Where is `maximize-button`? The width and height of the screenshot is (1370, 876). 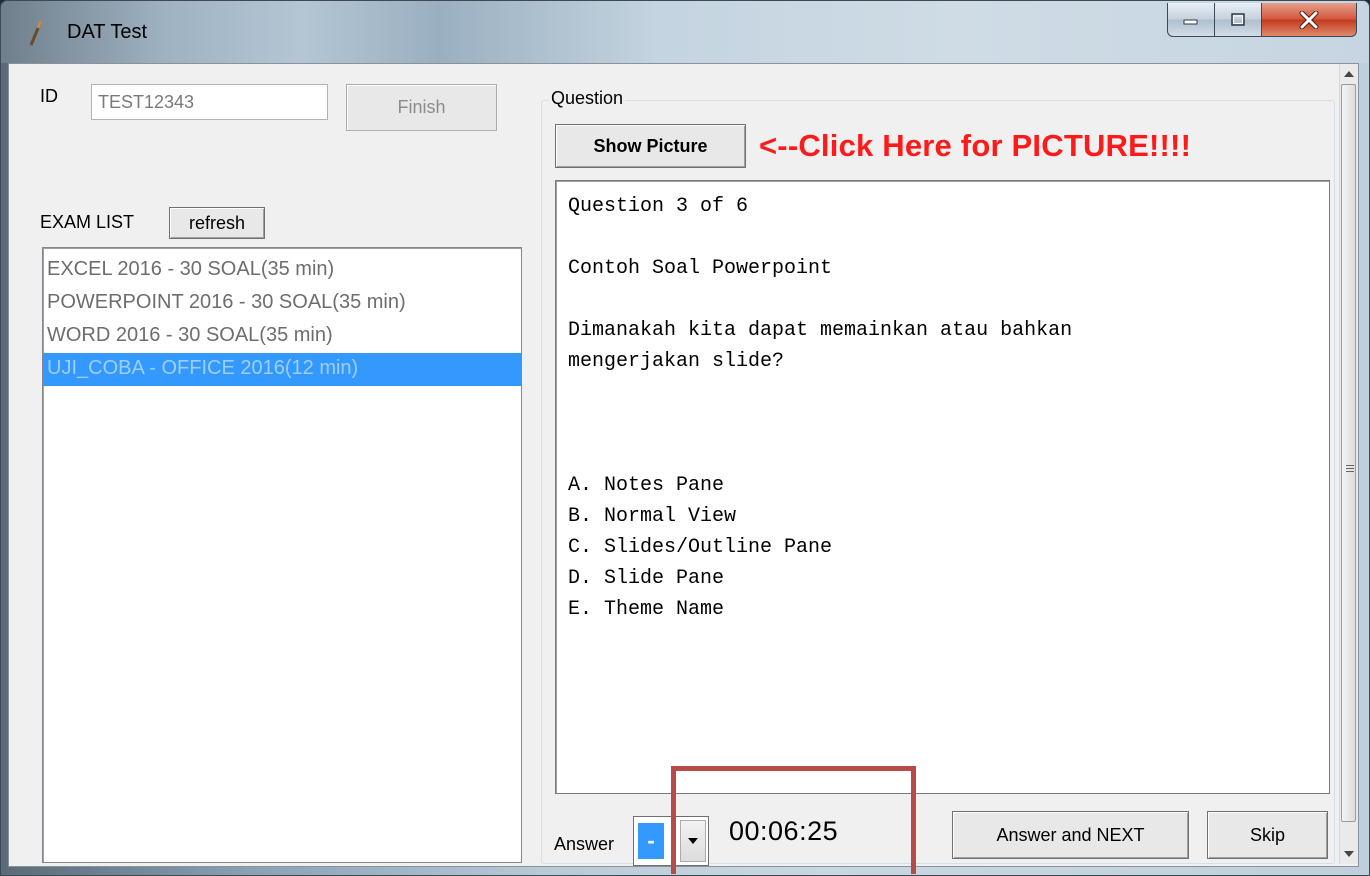
maximize-button is located at coordinates (1238, 20).